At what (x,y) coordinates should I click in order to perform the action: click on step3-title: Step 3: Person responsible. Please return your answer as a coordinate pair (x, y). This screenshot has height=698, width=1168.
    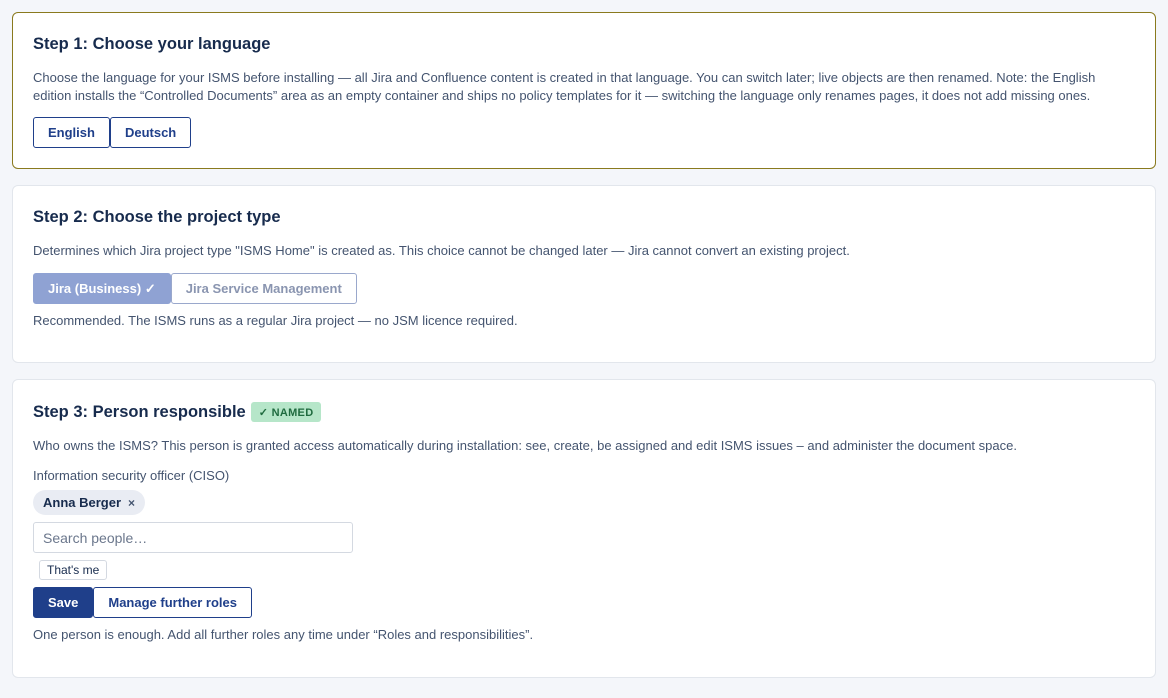
    Looking at the image, I should click on (139, 411).